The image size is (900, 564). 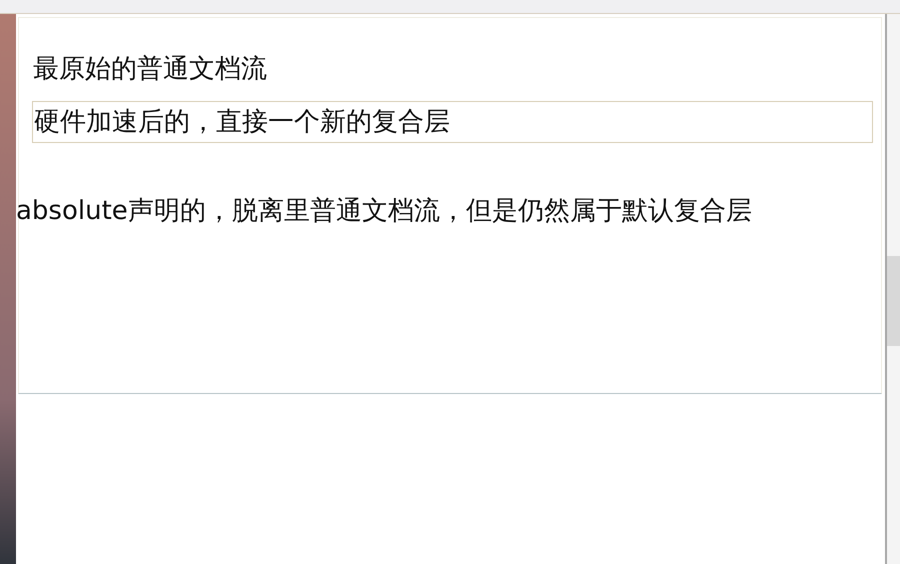 What do you see at coordinates (452, 121) in the screenshot?
I see `composited-layer-text: 硬件加速后的，直接一个新的复合层` at bounding box center [452, 121].